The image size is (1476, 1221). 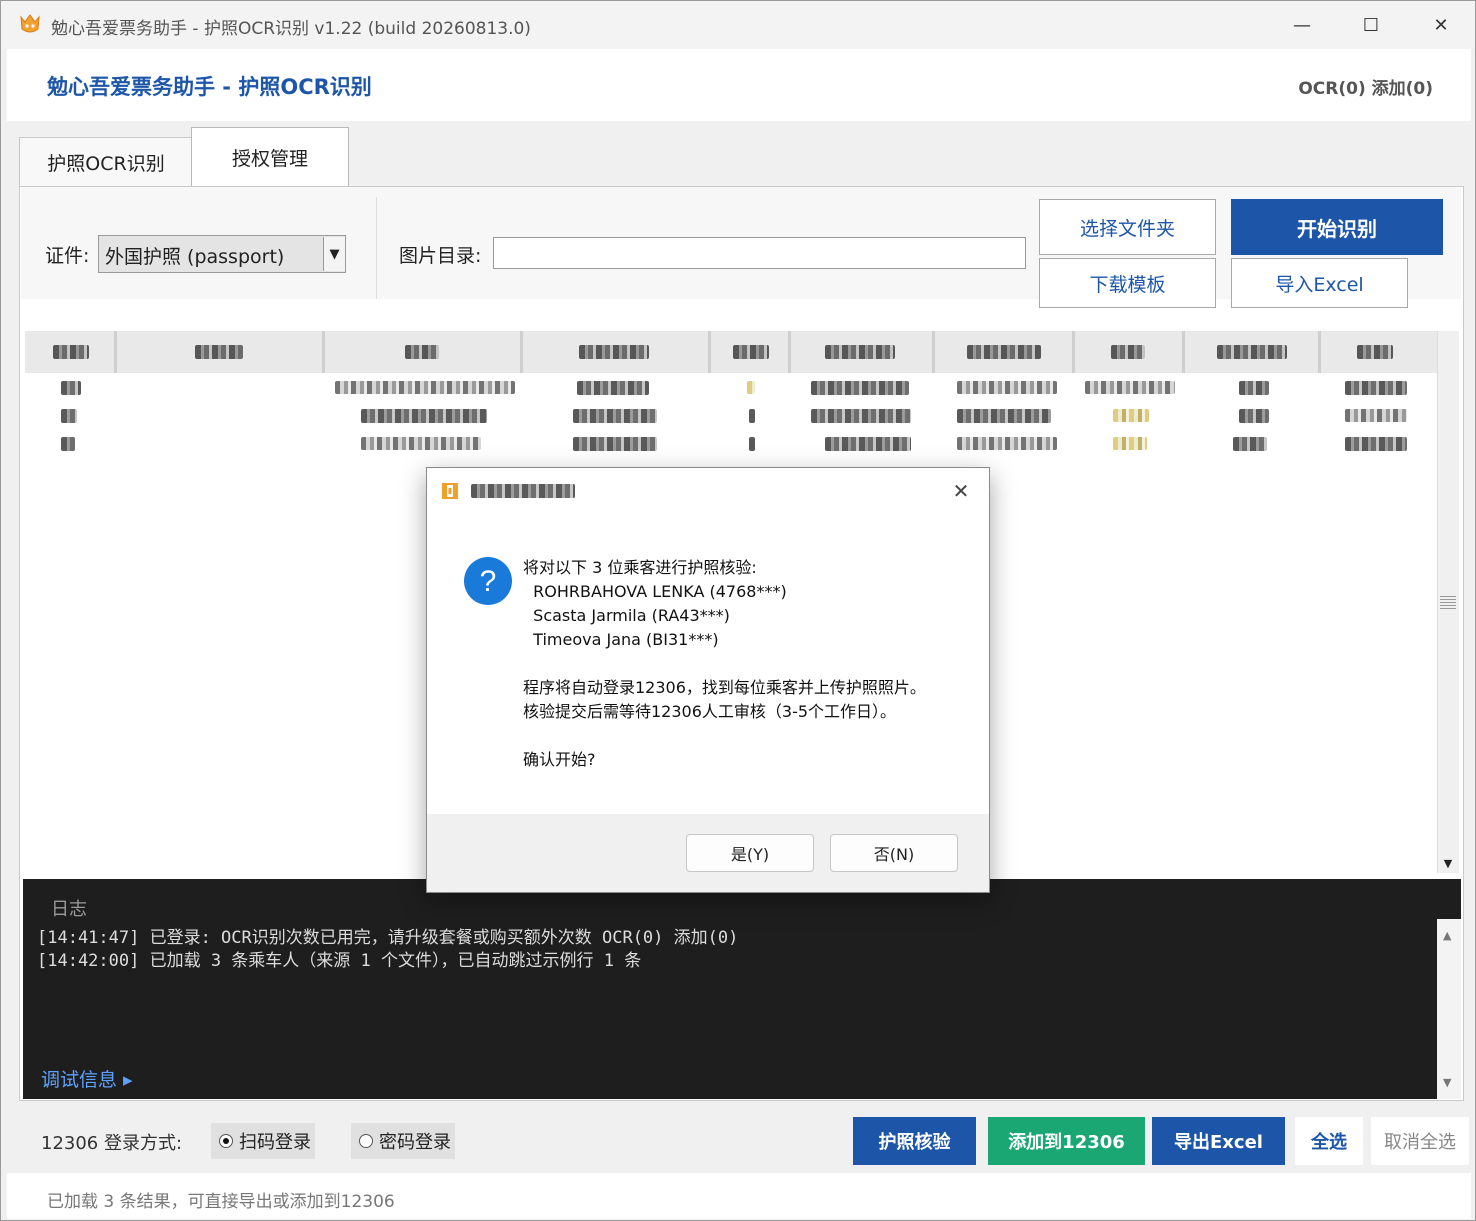 I want to click on maximize-button: ☐, so click(x=1371, y=25).